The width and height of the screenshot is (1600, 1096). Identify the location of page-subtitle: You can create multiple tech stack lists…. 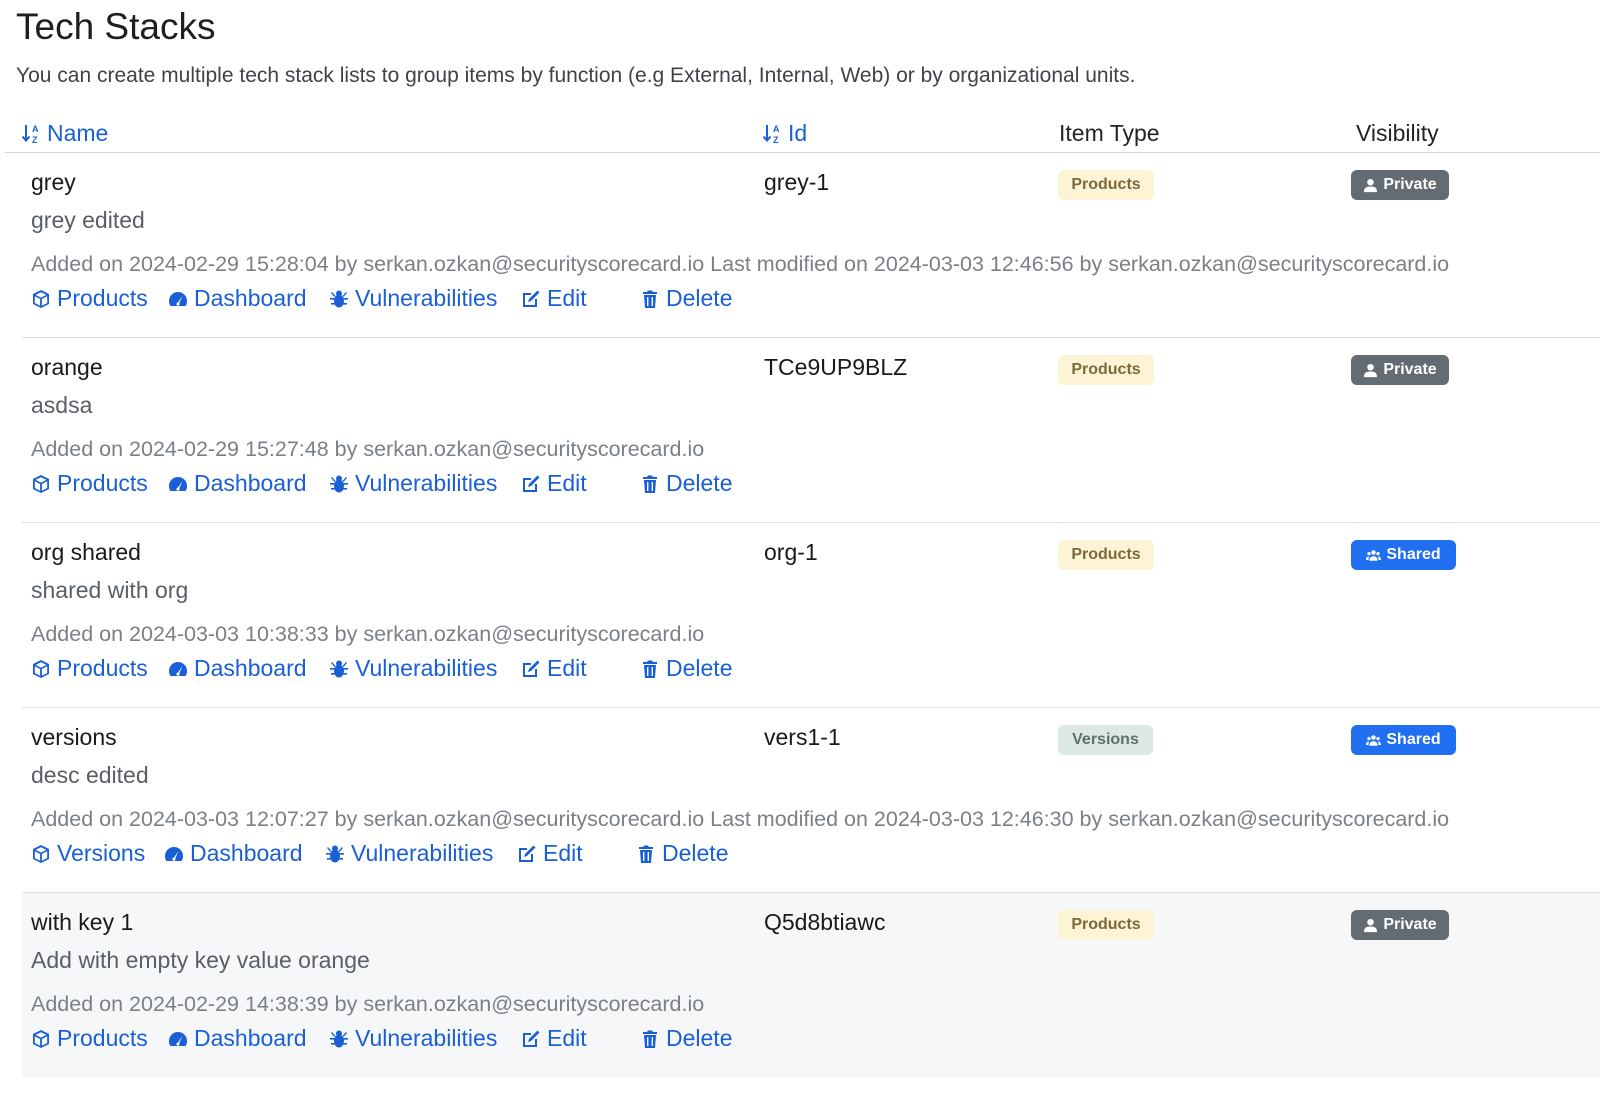
(576, 75).